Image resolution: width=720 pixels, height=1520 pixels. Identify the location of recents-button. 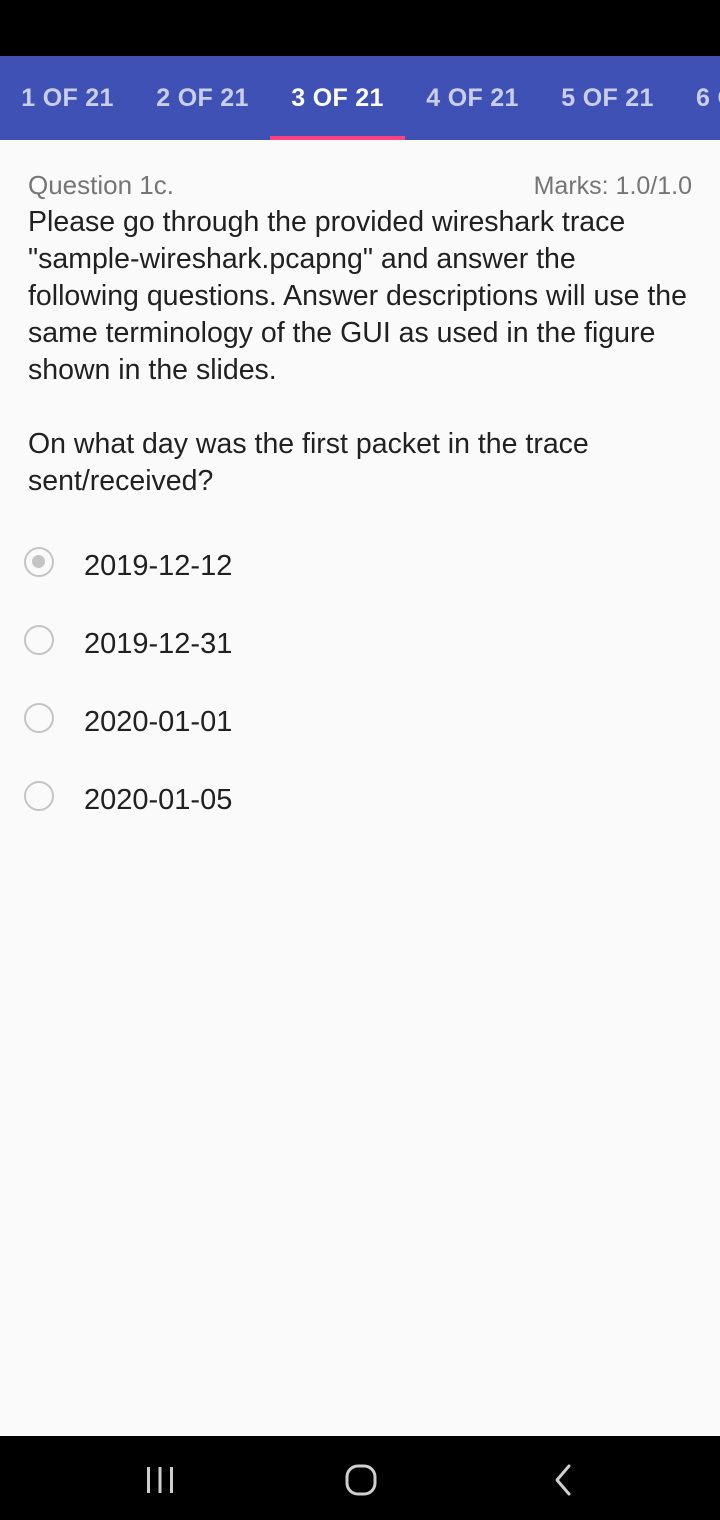
(160, 1480).